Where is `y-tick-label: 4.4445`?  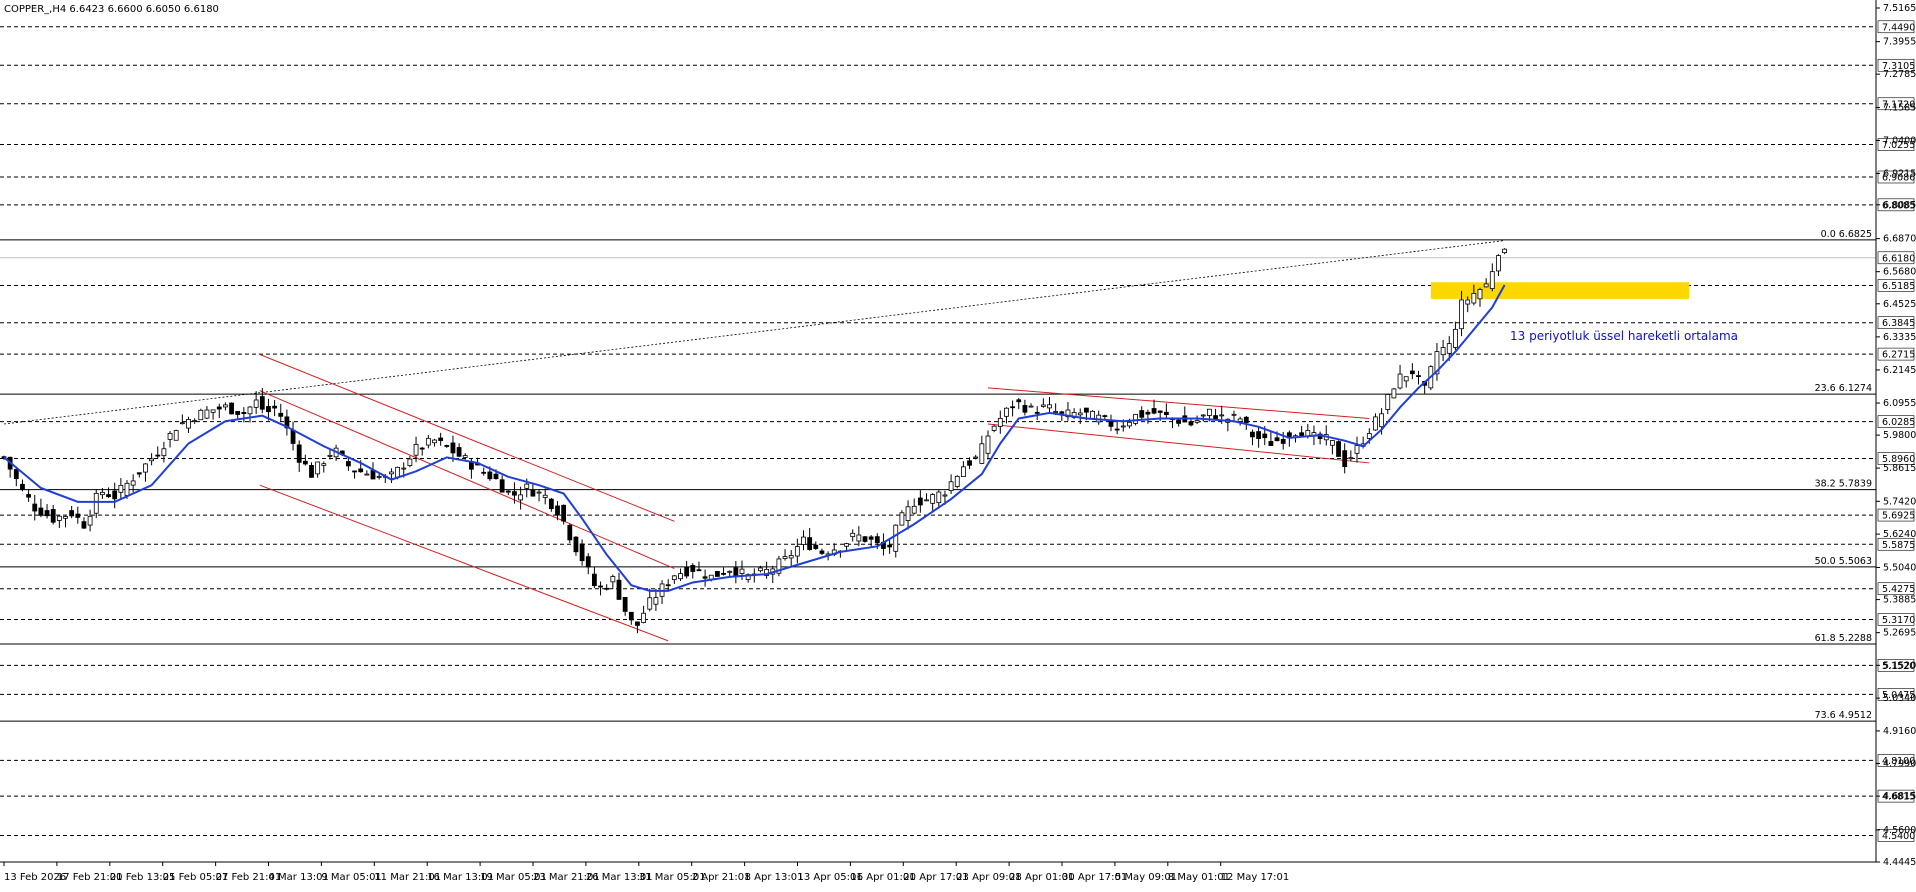 y-tick-label: 4.4445 is located at coordinates (1899, 862).